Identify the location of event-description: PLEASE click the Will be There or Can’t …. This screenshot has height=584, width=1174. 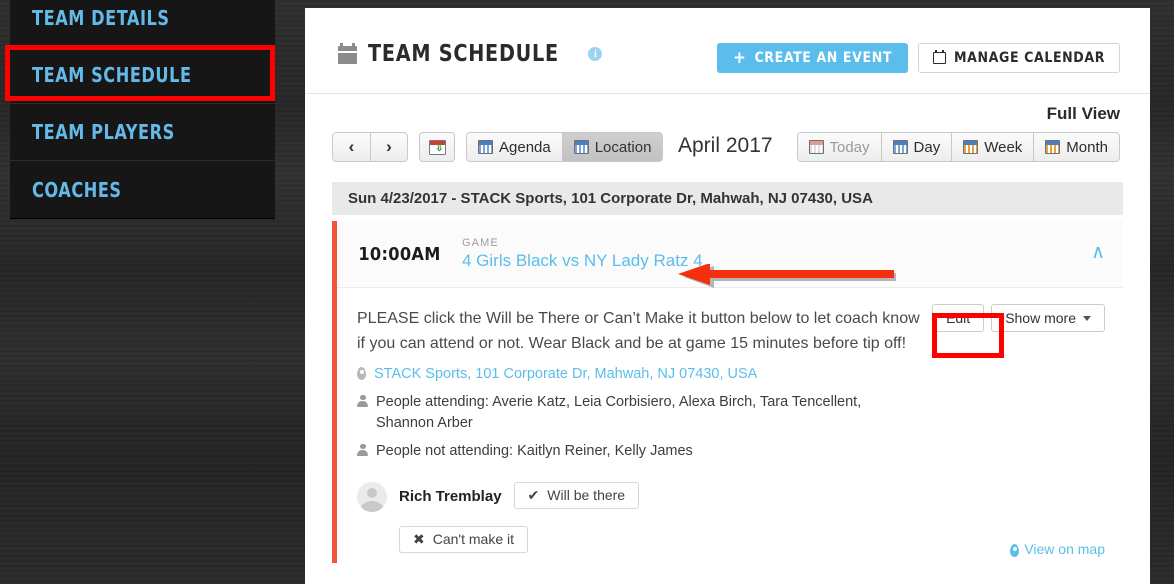
(638, 331).